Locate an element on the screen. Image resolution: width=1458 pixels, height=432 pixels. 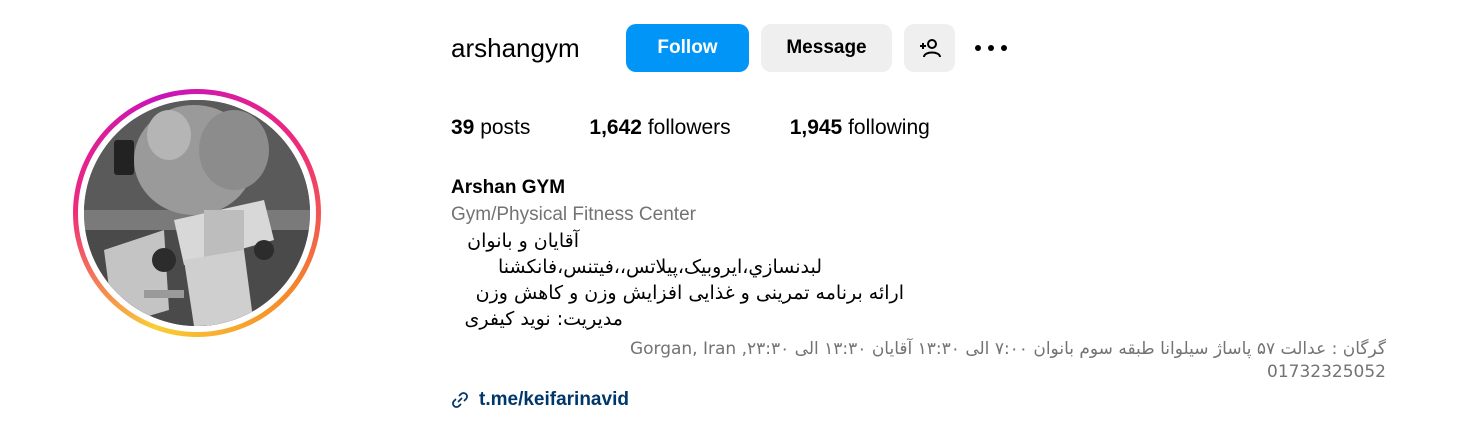
profile-link: t.me/keifarinavid is located at coordinates (540, 400).